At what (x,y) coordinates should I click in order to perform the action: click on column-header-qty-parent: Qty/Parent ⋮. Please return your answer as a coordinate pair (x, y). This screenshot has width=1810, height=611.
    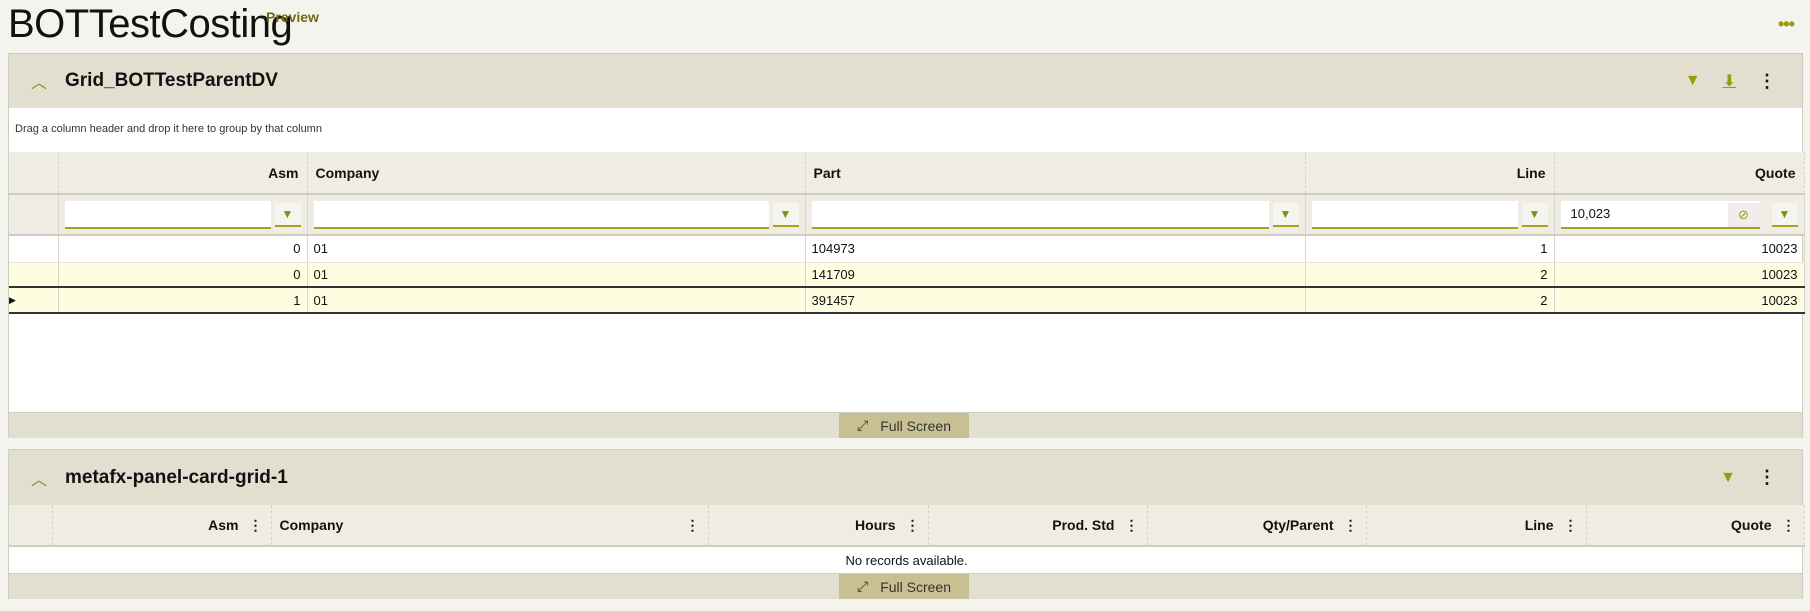
    Looking at the image, I should click on (1257, 526).